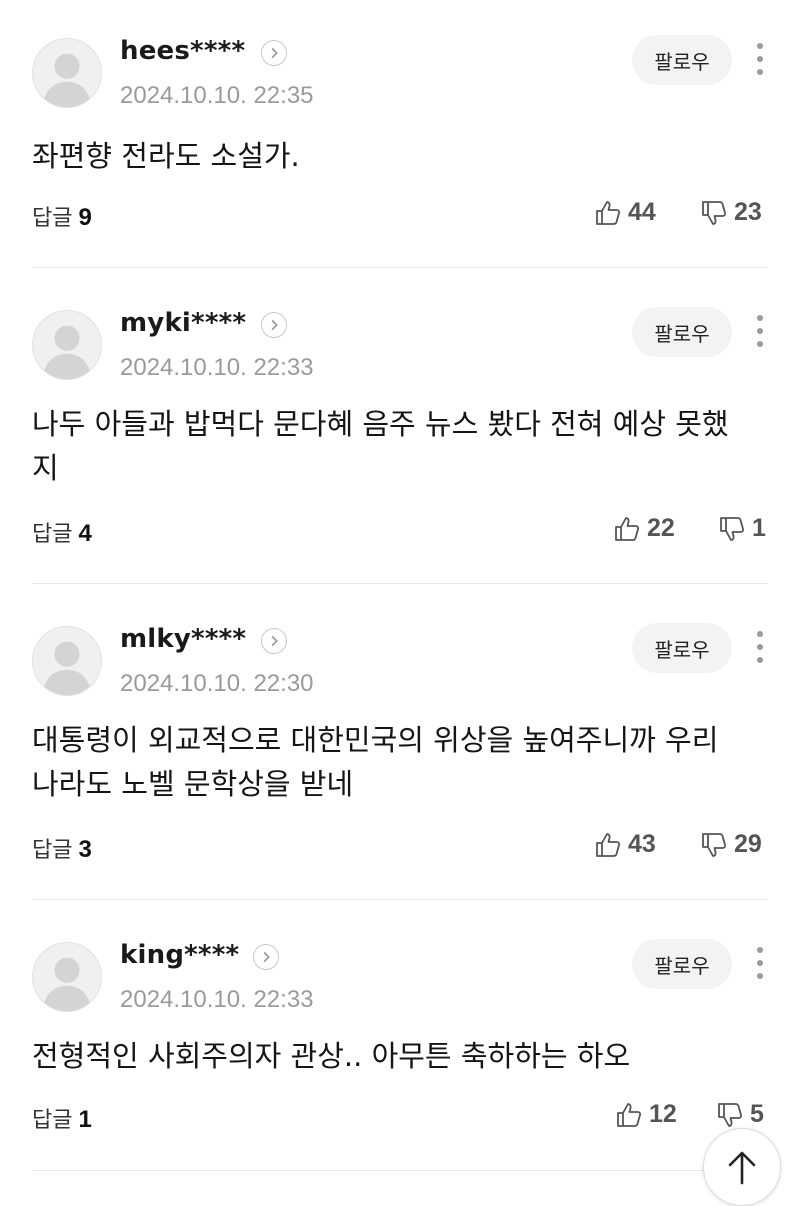 This screenshot has width=800, height=1206. I want to click on like-count: 12, so click(663, 1114).